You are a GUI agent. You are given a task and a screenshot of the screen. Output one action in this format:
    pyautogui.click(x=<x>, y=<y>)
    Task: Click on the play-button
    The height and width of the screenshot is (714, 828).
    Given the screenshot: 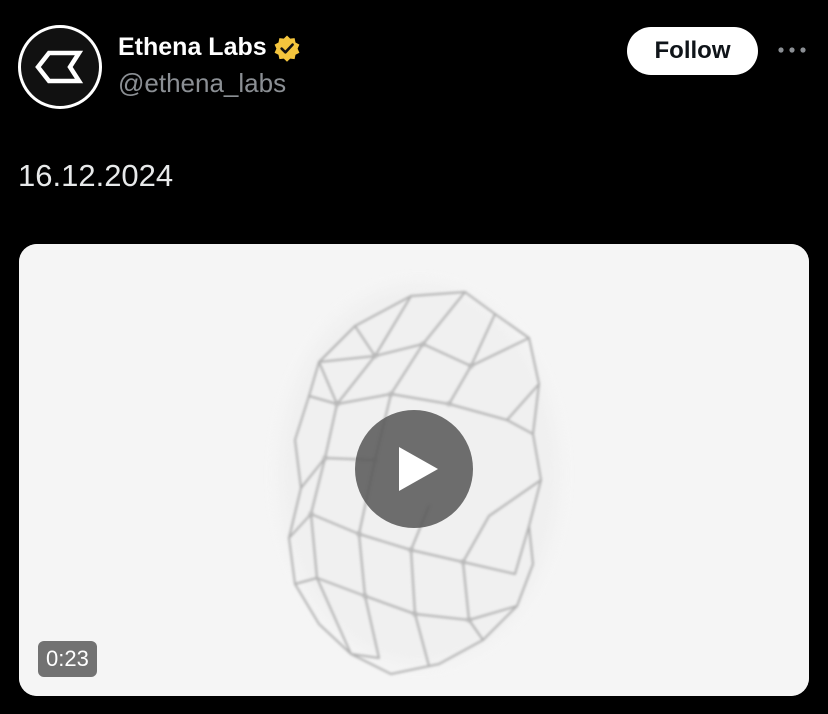 What is the action you would take?
    pyautogui.click(x=414, y=469)
    